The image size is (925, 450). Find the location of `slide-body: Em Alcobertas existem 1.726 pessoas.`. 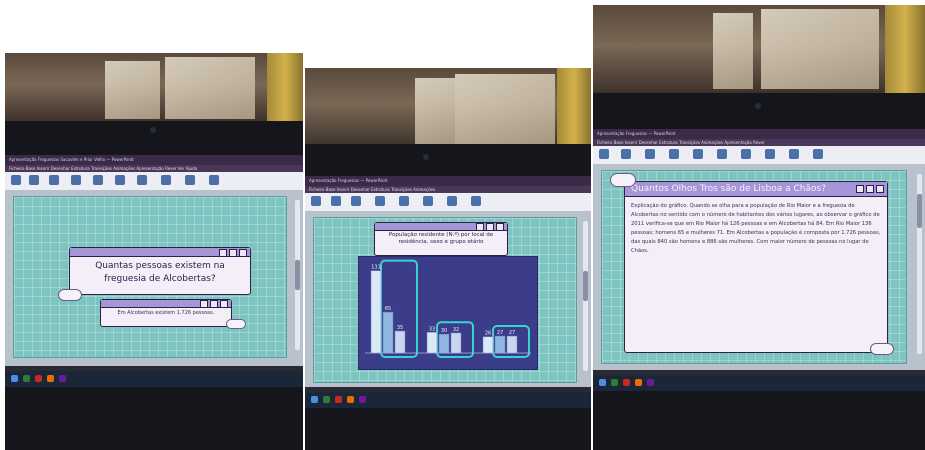

slide-body: Em Alcobertas existem 1.726 pessoas. is located at coordinates (166, 313).